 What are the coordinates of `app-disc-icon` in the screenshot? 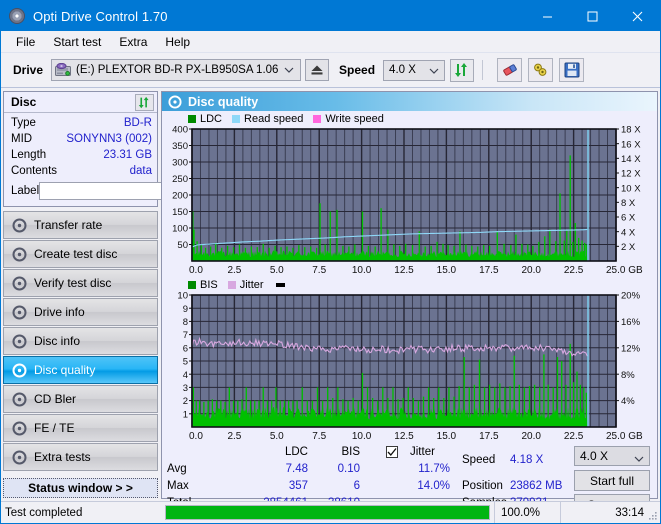 It's located at (17, 16).